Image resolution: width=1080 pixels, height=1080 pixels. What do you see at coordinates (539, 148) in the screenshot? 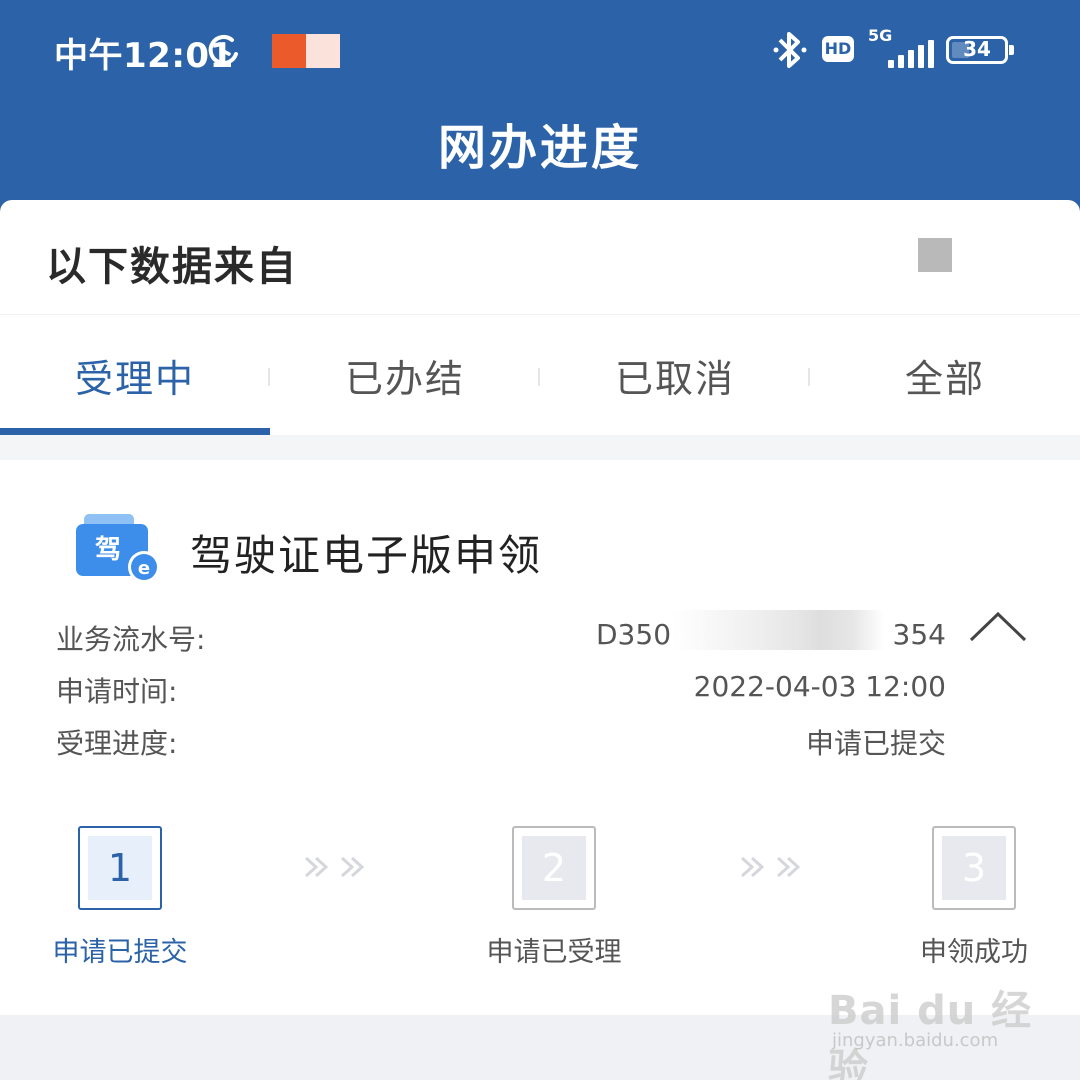
I see `page-title: 网办进度` at bounding box center [539, 148].